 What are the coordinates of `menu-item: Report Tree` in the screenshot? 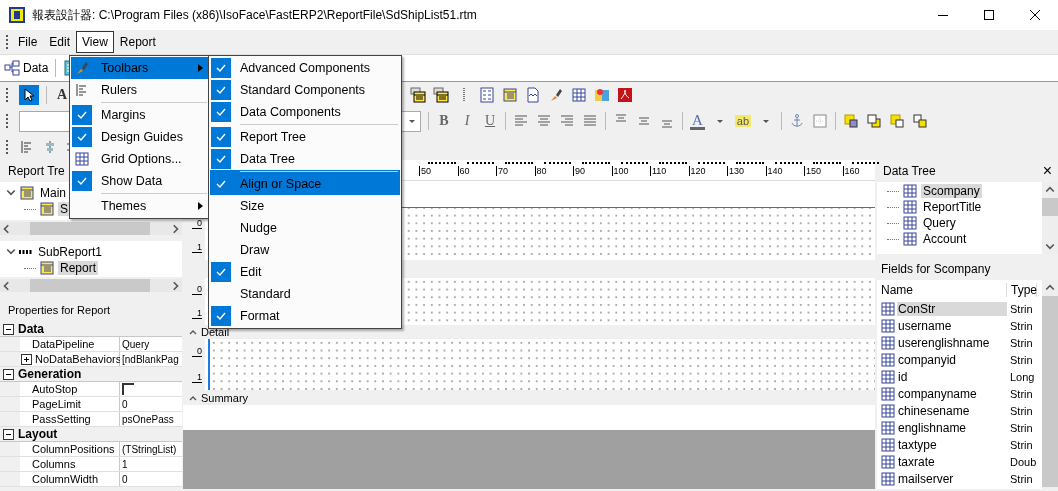 It's located at (305, 135).